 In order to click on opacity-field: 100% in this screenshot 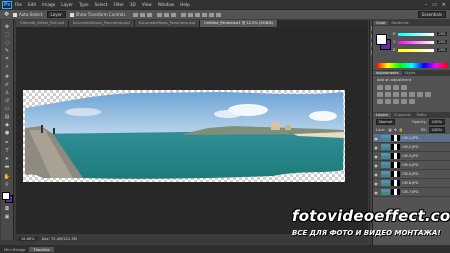, I will do `click(436, 122)`.